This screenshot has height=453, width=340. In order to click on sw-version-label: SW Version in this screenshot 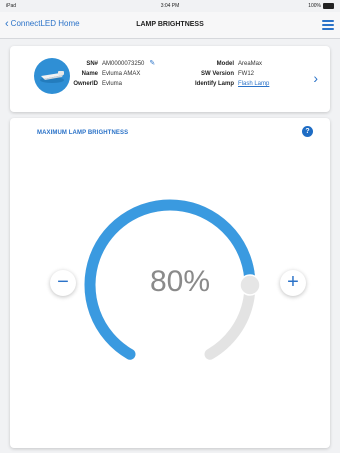, I will do `click(217, 74)`.